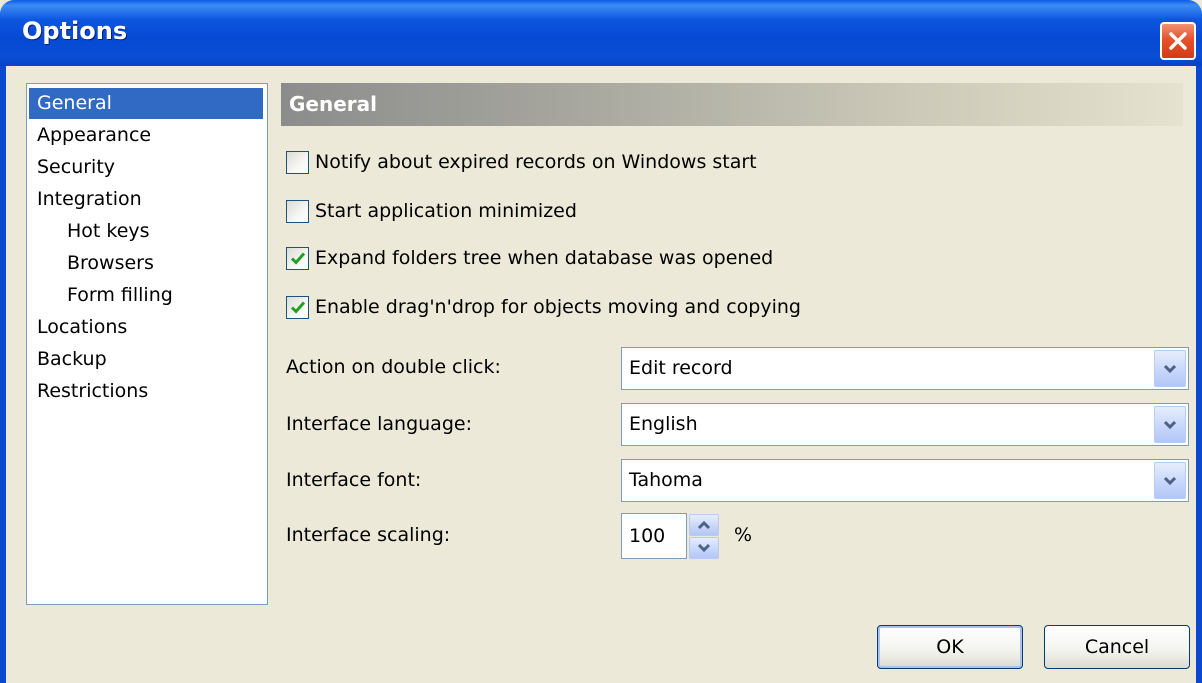 The image size is (1202, 683). I want to click on scaling-unit: %, so click(743, 535).